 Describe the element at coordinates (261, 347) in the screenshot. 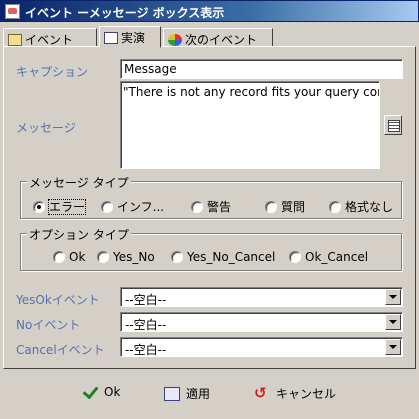

I see `cancel-event-select: --空白--` at that location.